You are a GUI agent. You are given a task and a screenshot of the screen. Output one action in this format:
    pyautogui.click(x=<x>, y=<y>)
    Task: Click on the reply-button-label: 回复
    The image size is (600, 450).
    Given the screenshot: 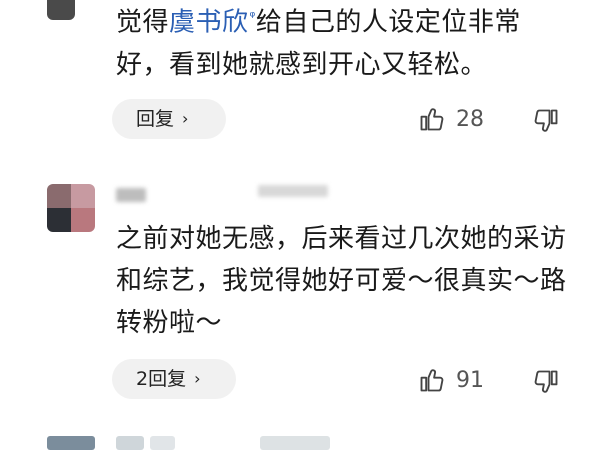 What is the action you would take?
    pyautogui.click(x=155, y=119)
    